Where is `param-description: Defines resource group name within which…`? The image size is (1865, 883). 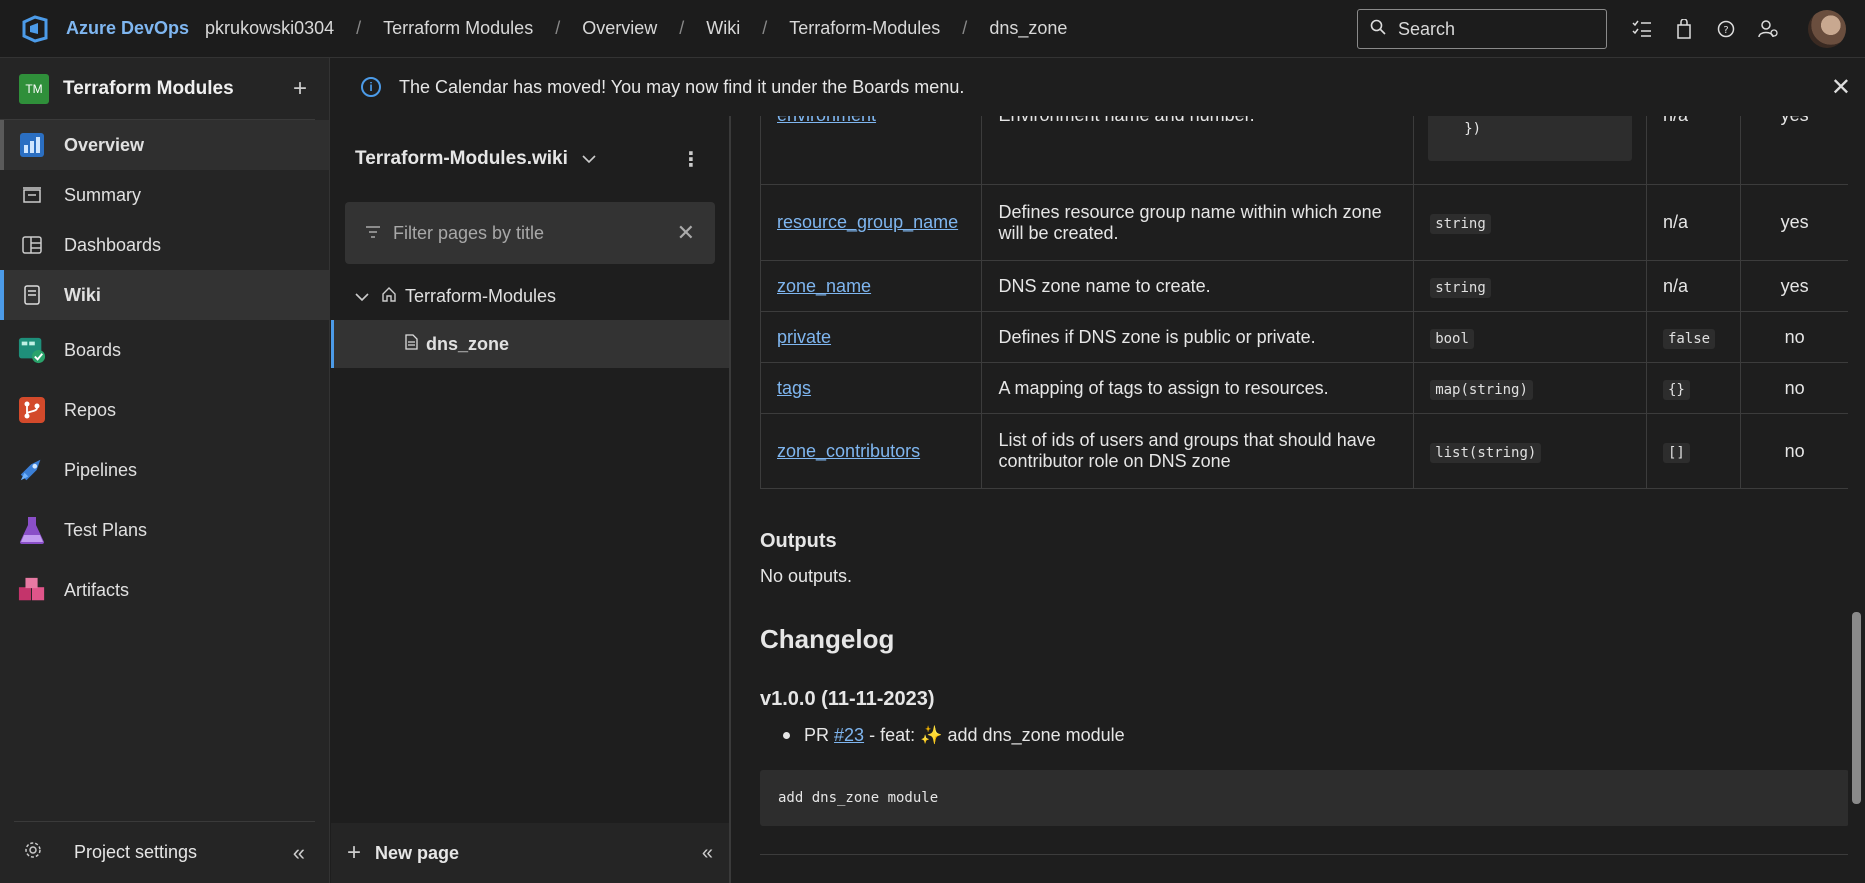
param-description: Defines resource group name within which… is located at coordinates (1190, 222).